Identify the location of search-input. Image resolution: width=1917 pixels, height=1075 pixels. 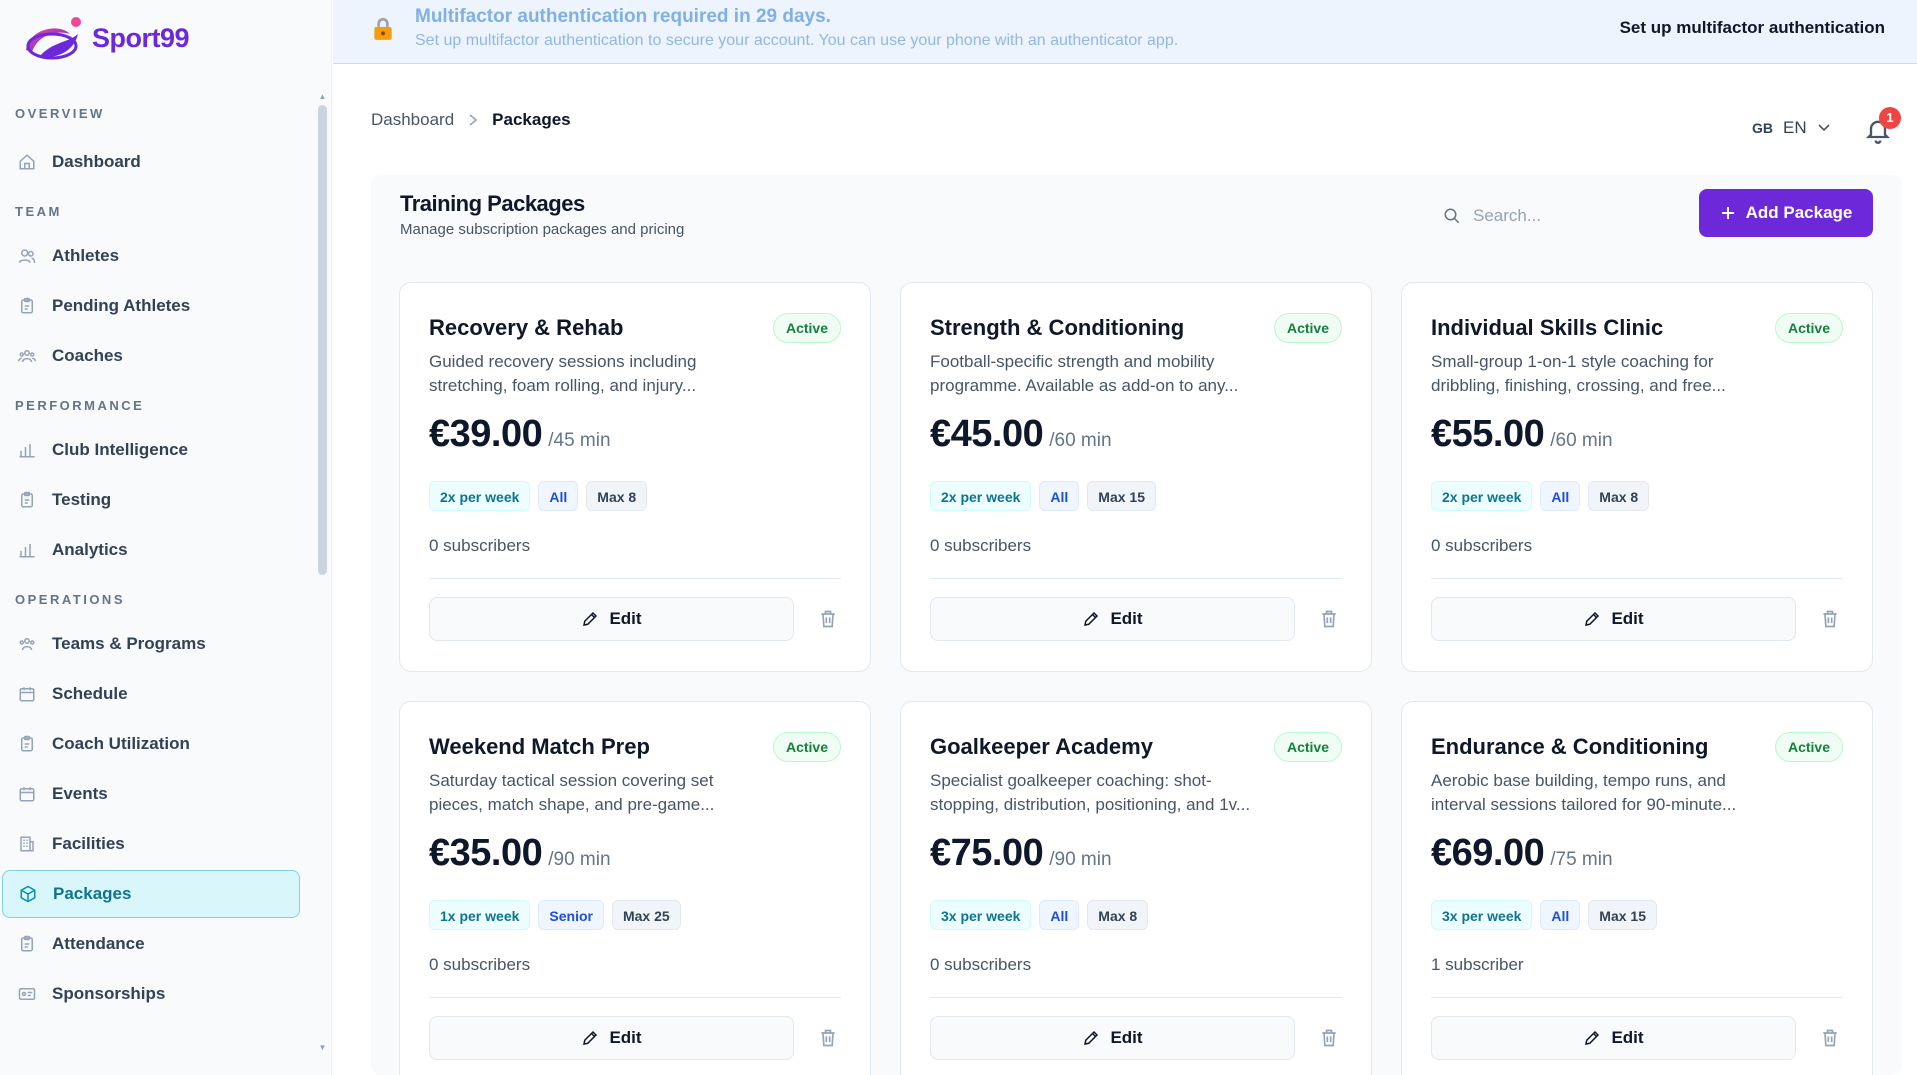
(1563, 216).